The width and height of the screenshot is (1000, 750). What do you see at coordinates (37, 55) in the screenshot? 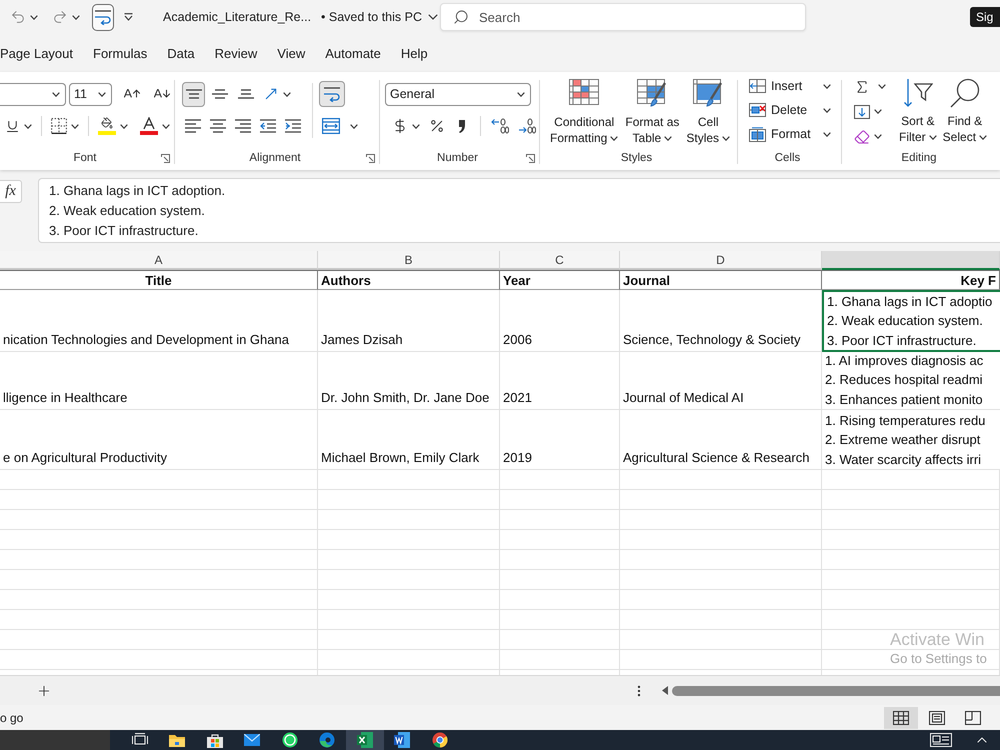
I see `ribbon-tab: Page Layout` at bounding box center [37, 55].